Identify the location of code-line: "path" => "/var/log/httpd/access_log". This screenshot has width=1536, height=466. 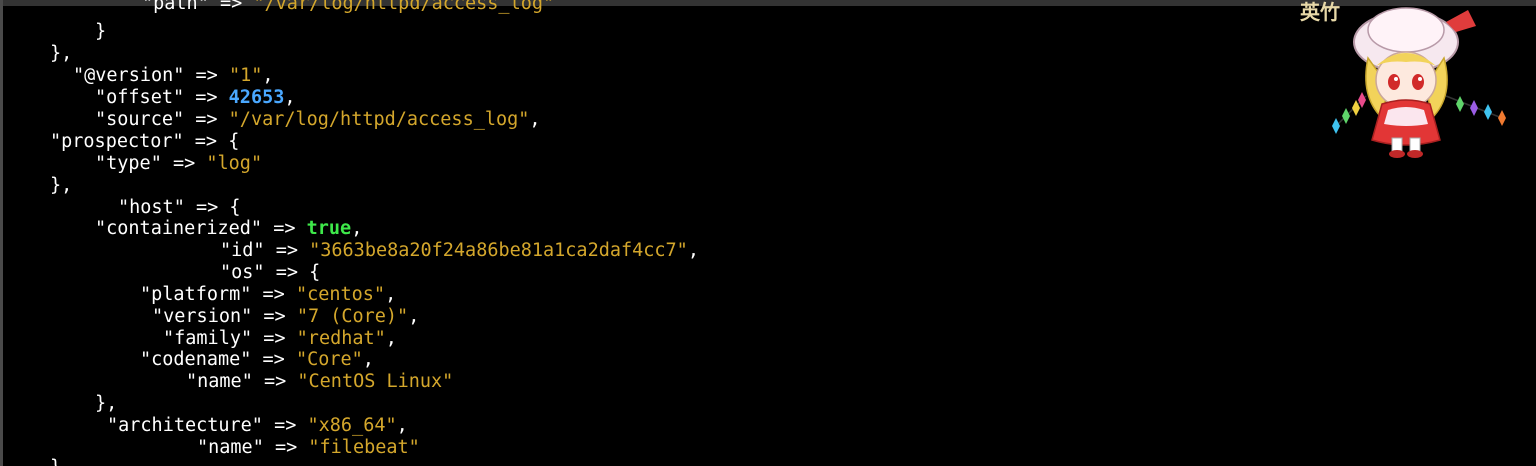
(348, 7).